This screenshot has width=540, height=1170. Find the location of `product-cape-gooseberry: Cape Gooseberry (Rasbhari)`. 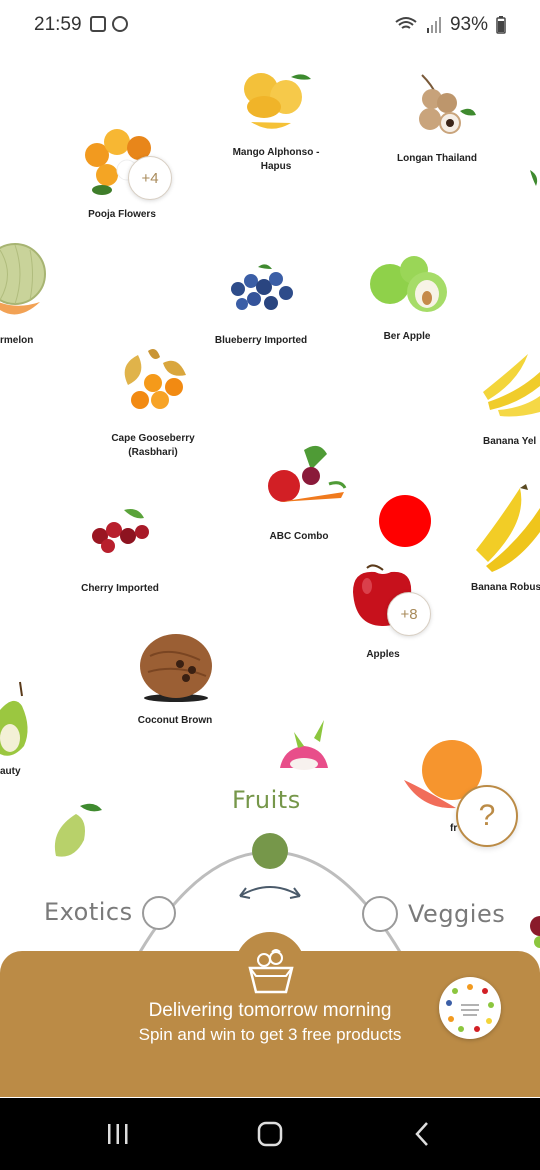

product-cape-gooseberry: Cape Gooseberry (Rasbhari) is located at coordinates (153, 402).